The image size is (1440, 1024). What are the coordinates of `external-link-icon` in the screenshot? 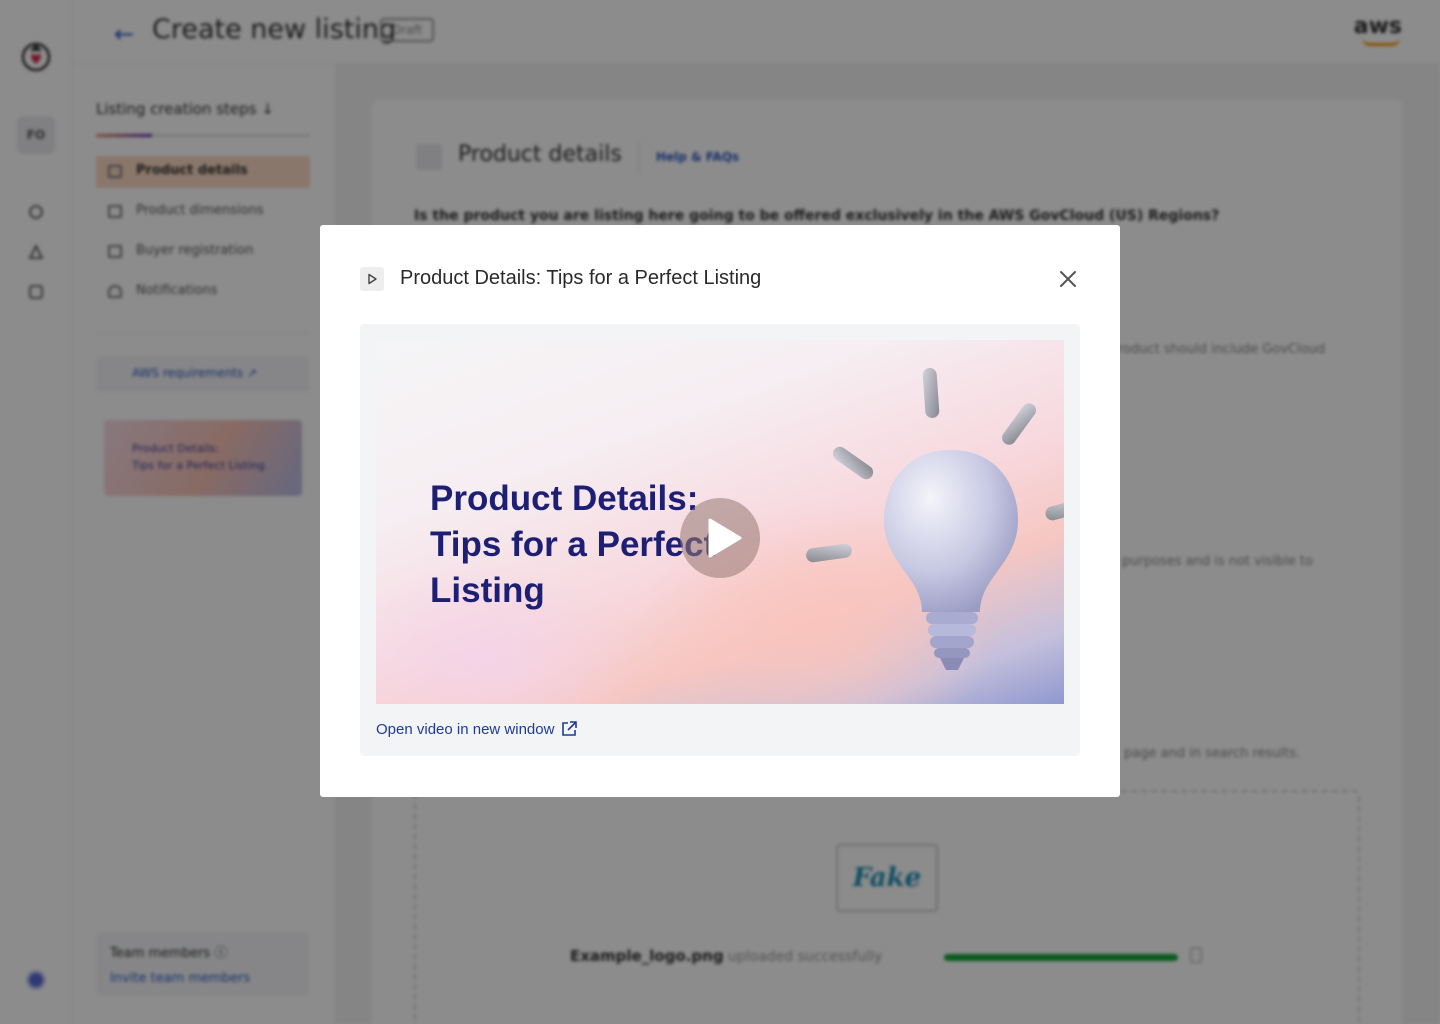 It's located at (570, 728).